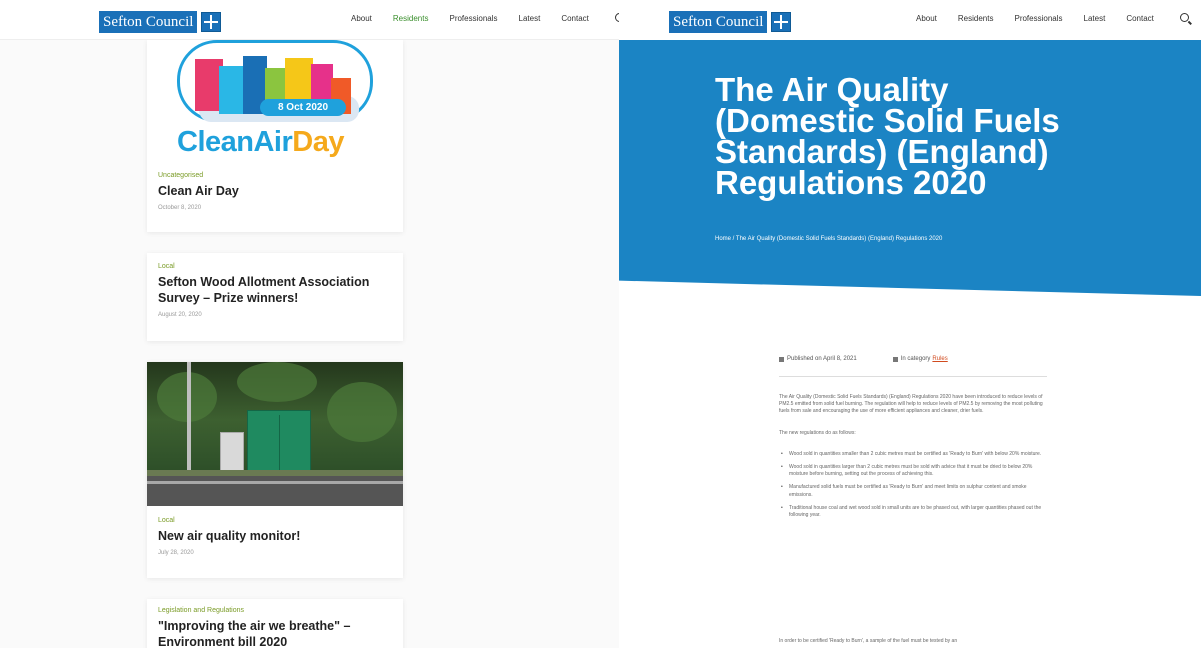 This screenshot has width=1201, height=648. I want to click on post-category: Legislation and Regulations, so click(275, 610).